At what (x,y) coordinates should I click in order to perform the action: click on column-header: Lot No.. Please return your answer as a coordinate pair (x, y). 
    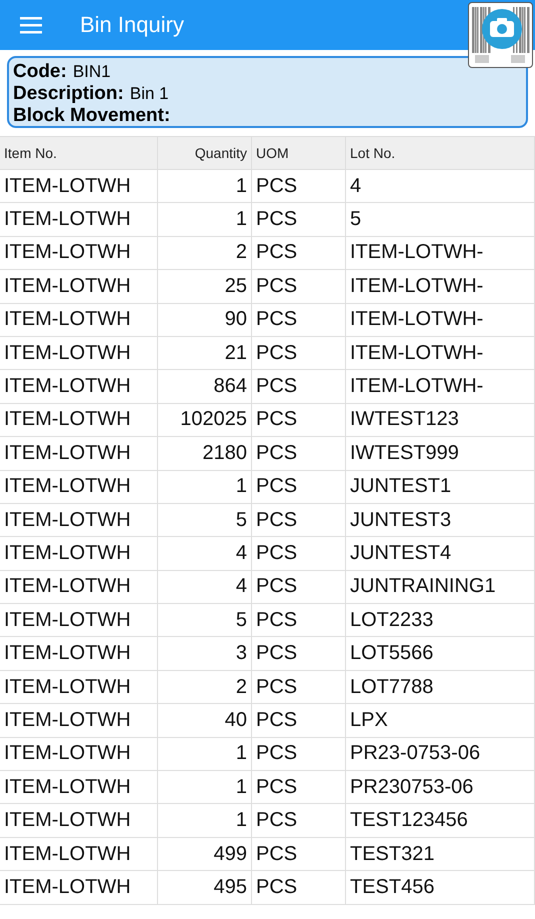
    Looking at the image, I should click on (440, 153).